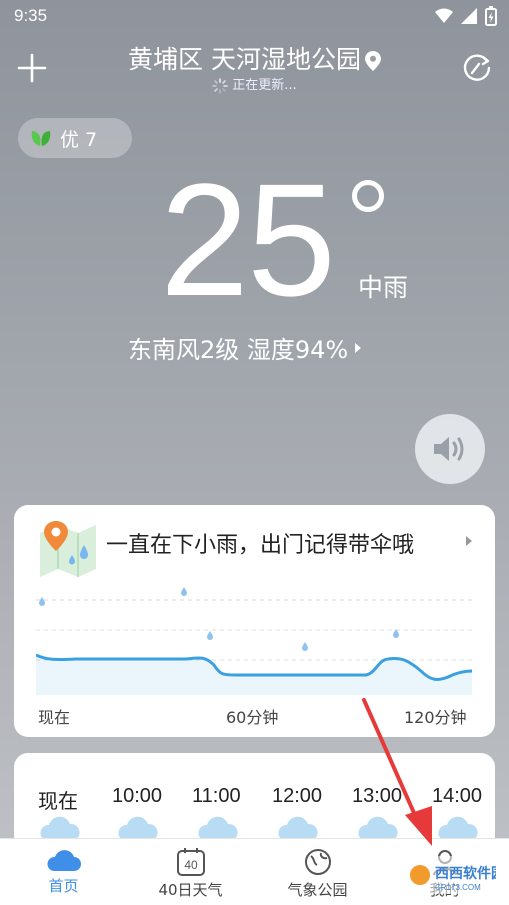 Image resolution: width=509 pixels, height=905 pixels. What do you see at coordinates (41, 138) in the screenshot?
I see `leaf-icon` at bounding box center [41, 138].